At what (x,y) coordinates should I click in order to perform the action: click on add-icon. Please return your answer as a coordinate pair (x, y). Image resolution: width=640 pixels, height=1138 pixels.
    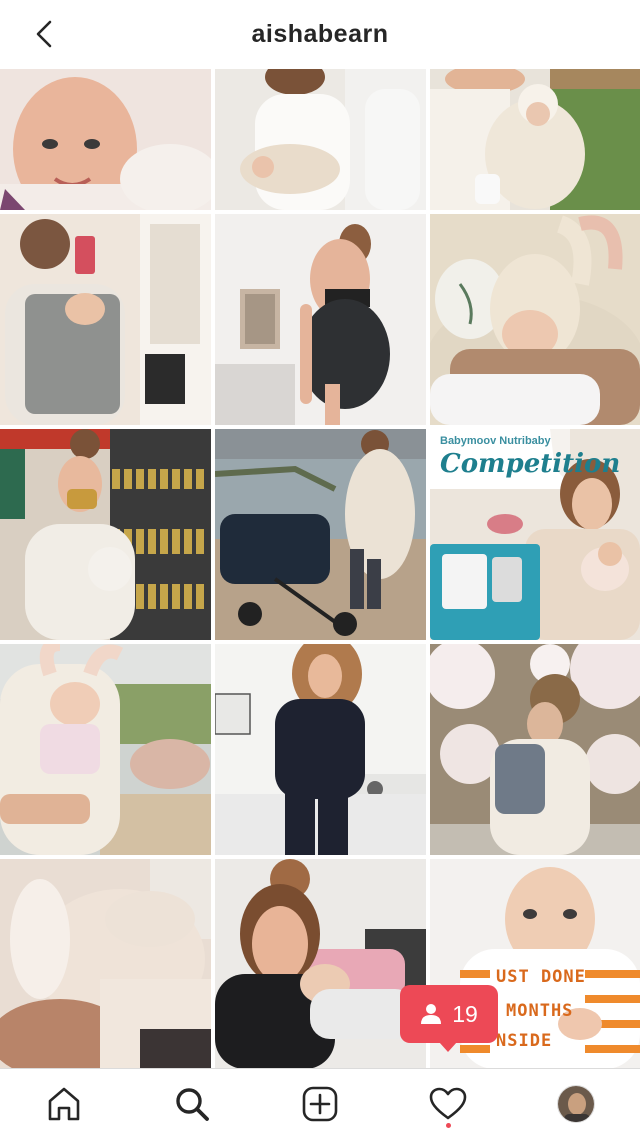
    Looking at the image, I should click on (320, 1103).